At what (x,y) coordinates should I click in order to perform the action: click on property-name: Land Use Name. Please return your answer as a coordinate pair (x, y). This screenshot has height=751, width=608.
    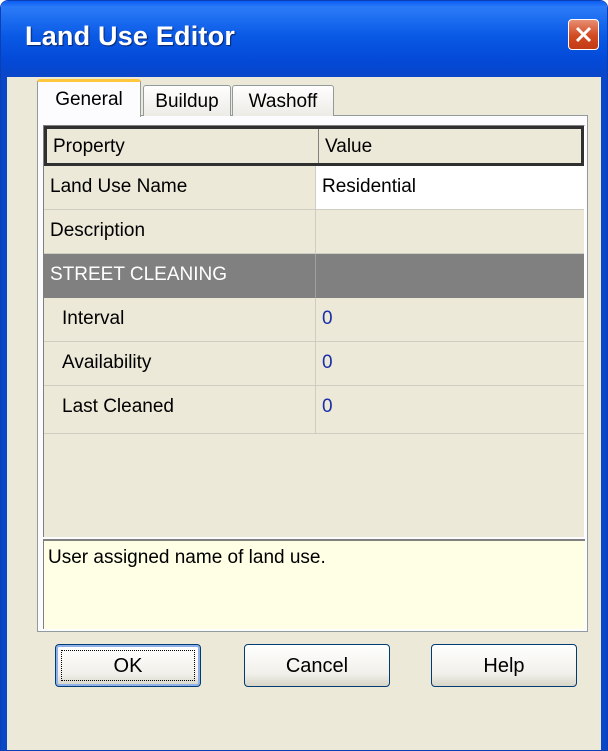
    Looking at the image, I should click on (180, 187).